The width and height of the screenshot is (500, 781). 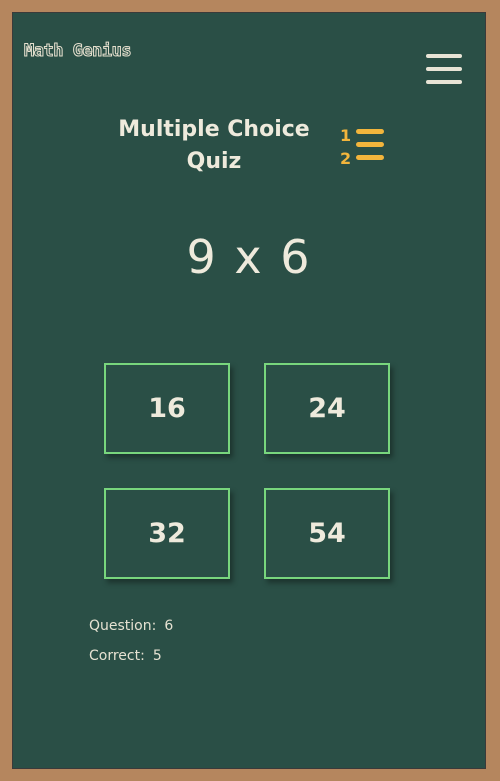 What do you see at coordinates (157, 656) in the screenshot?
I see `correct-value: 5` at bounding box center [157, 656].